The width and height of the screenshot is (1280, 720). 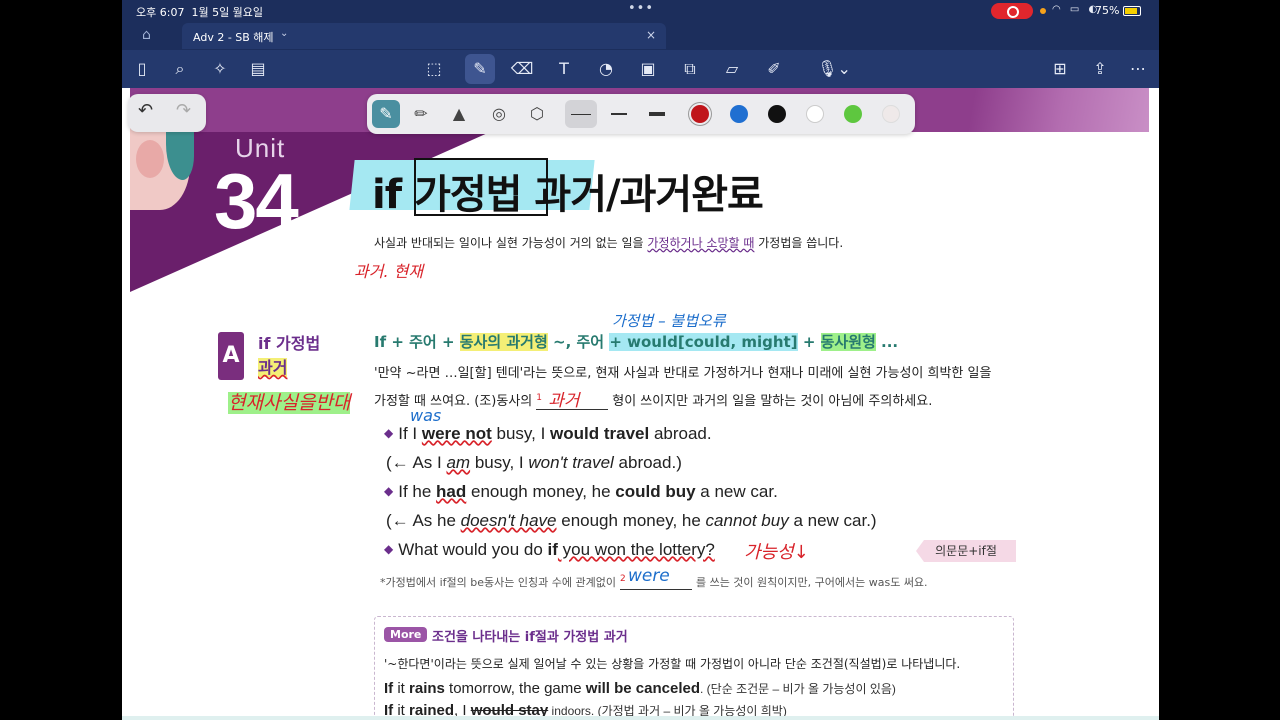 I want to click on color-blue-swatch, so click(x=739, y=114).